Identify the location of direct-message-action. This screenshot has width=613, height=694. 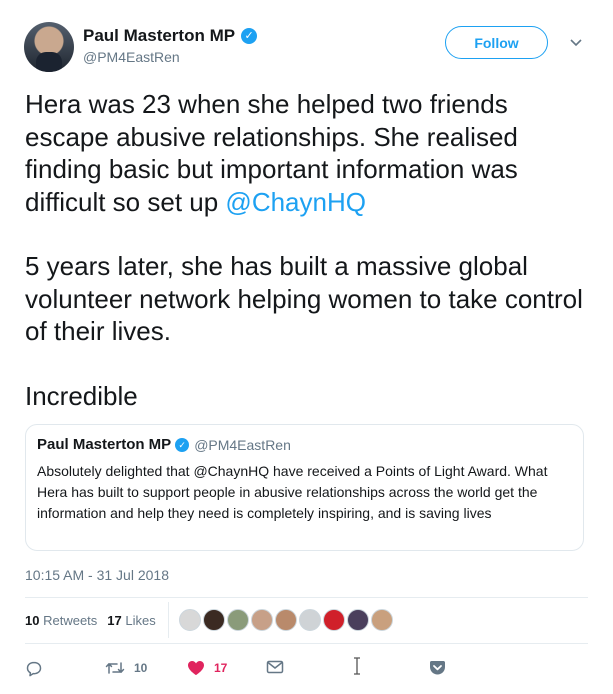
(275, 667).